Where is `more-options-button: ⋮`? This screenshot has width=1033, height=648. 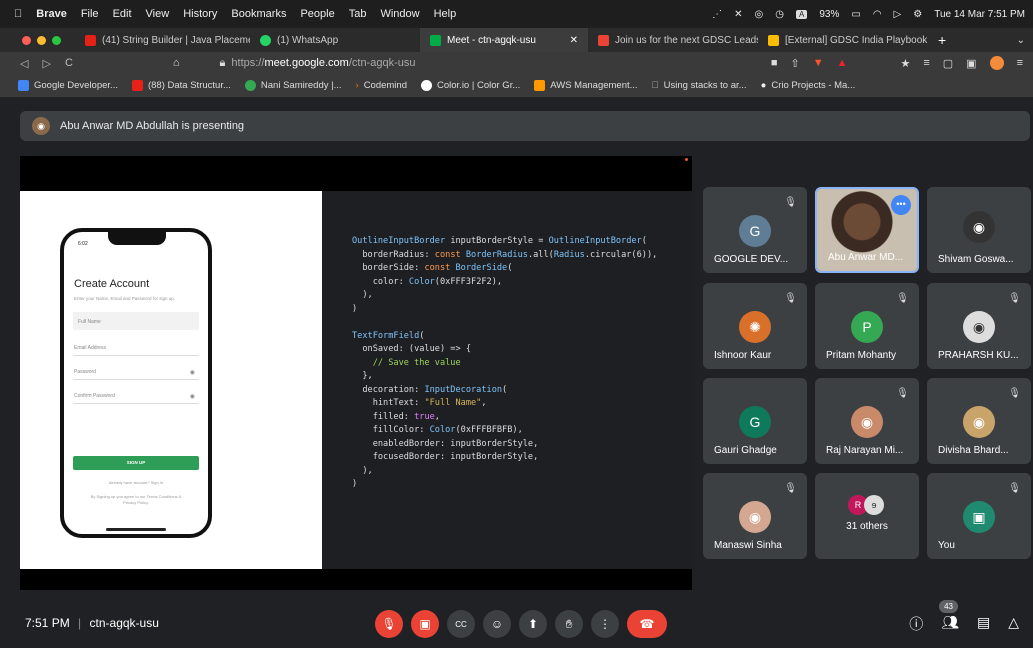
more-options-button: ⋮ is located at coordinates (605, 624).